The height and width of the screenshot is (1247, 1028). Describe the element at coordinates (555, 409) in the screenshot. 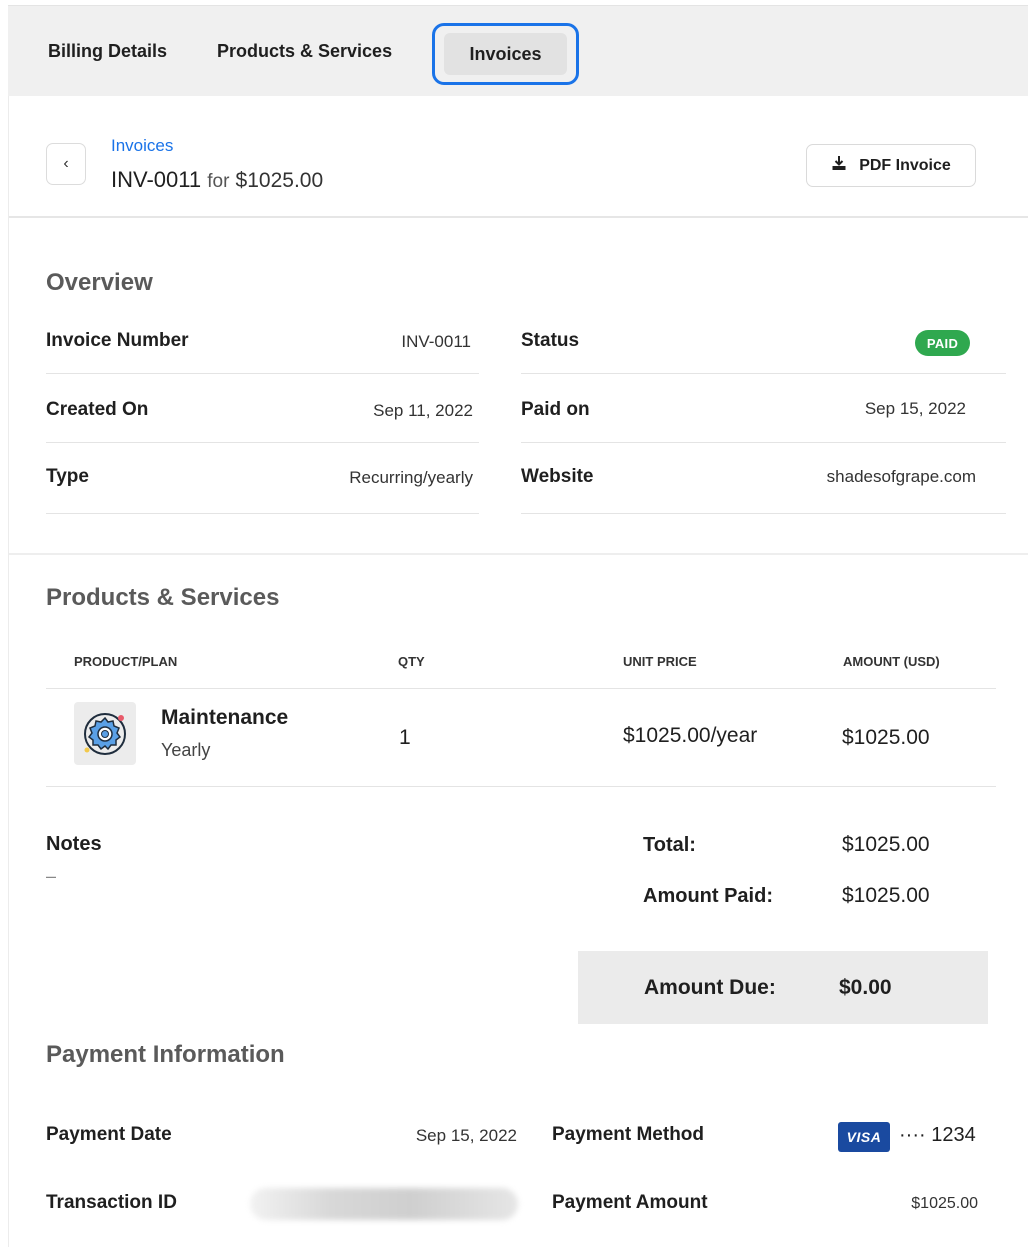

I see `paid-on-label: Paid on` at that location.